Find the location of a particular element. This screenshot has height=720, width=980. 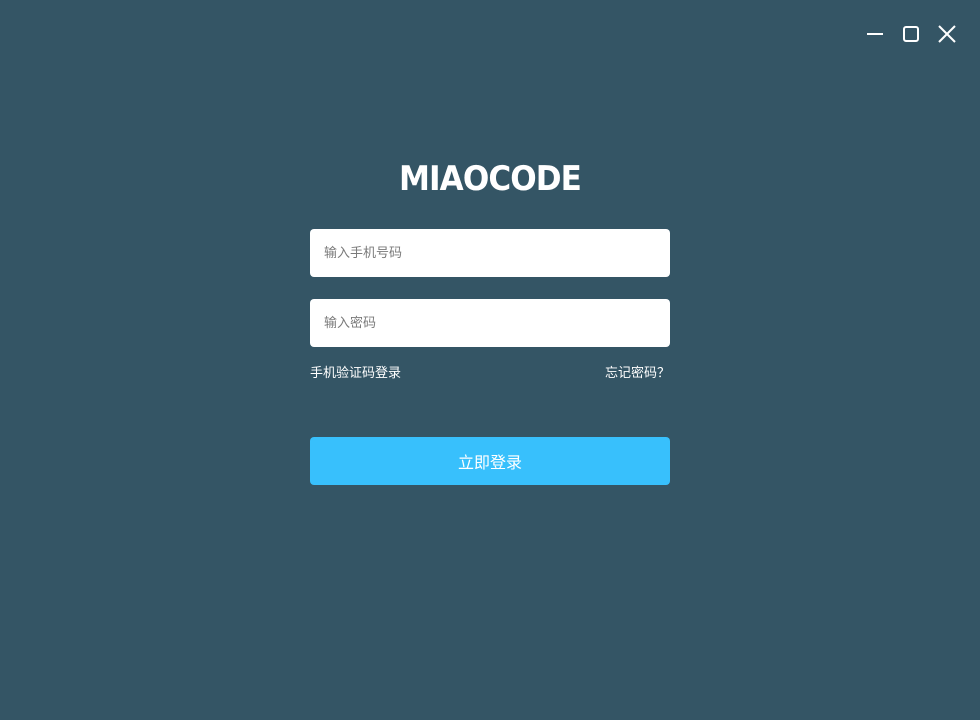

close-icon is located at coordinates (947, 34).